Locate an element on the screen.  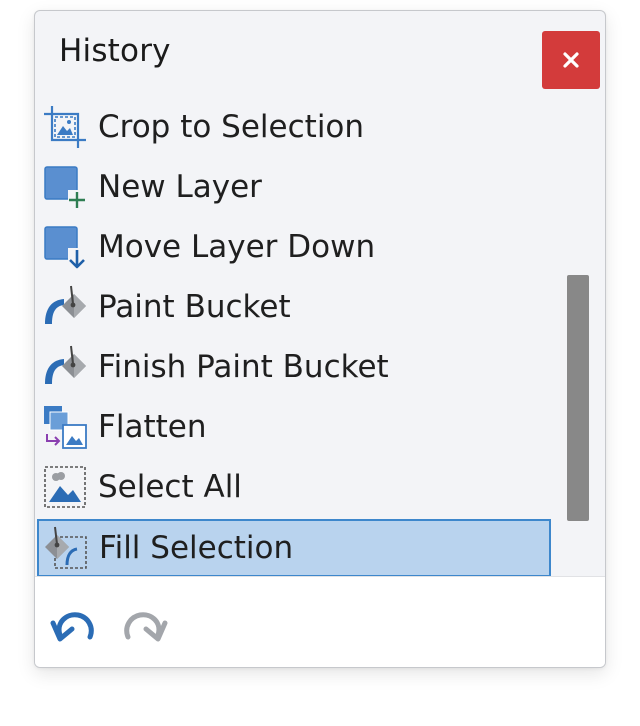
close-icon is located at coordinates (571, 60).